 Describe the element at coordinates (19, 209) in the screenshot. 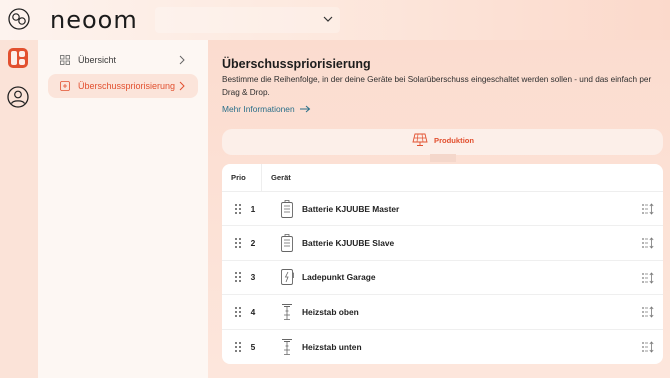

I see `left-rail` at that location.